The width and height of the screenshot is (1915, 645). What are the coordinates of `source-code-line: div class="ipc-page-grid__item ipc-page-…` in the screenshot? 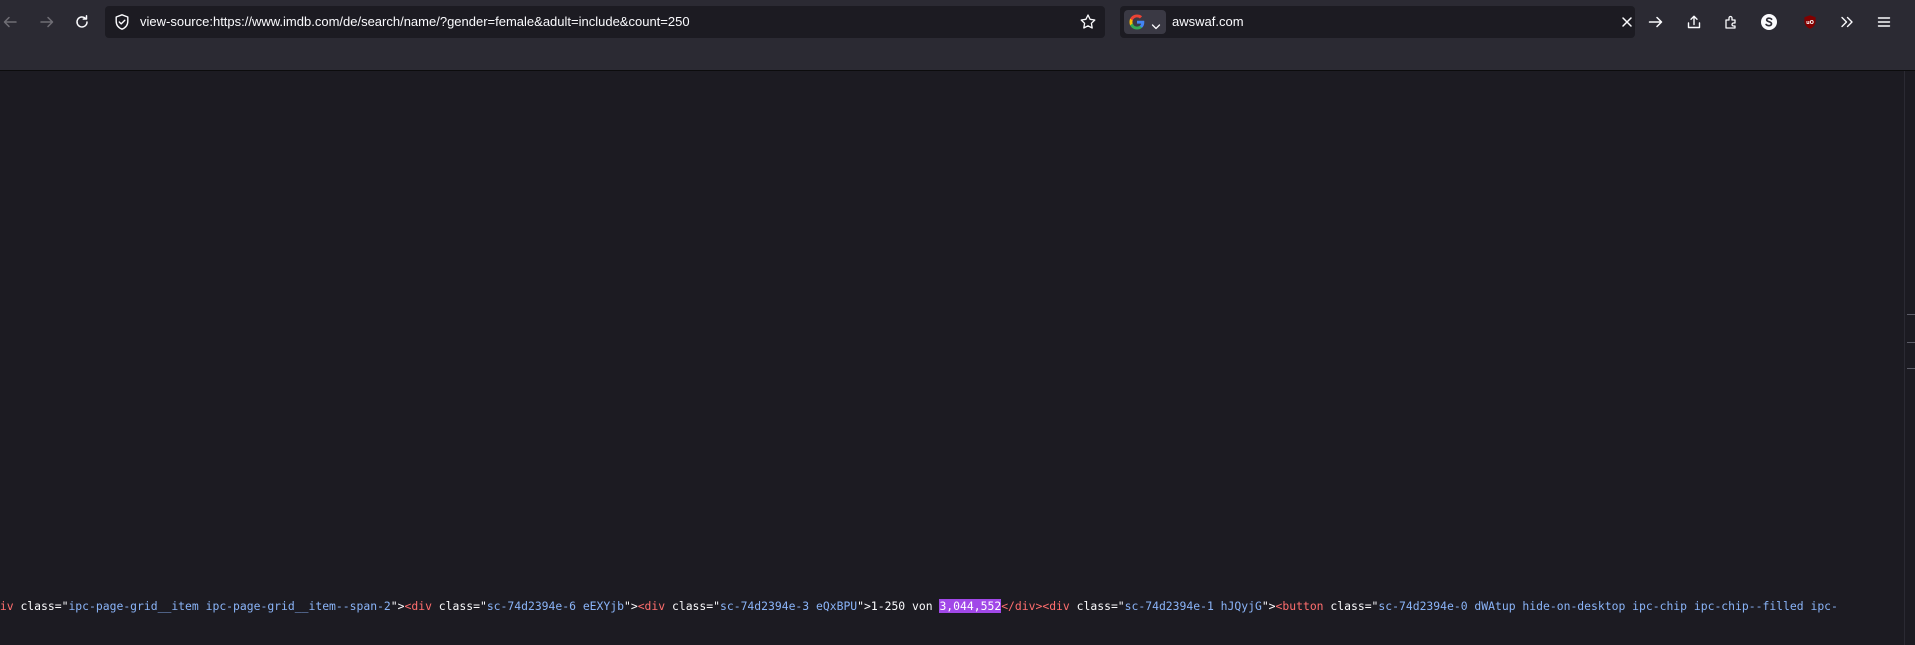 It's located at (919, 606).